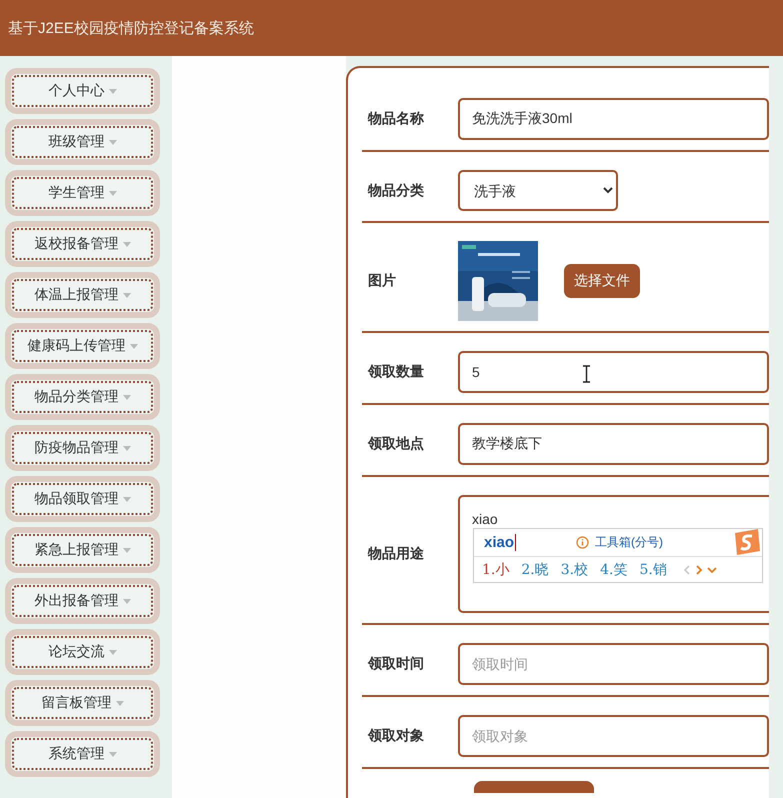  What do you see at coordinates (396, 191) in the screenshot?
I see `field-label: 物品分类` at bounding box center [396, 191].